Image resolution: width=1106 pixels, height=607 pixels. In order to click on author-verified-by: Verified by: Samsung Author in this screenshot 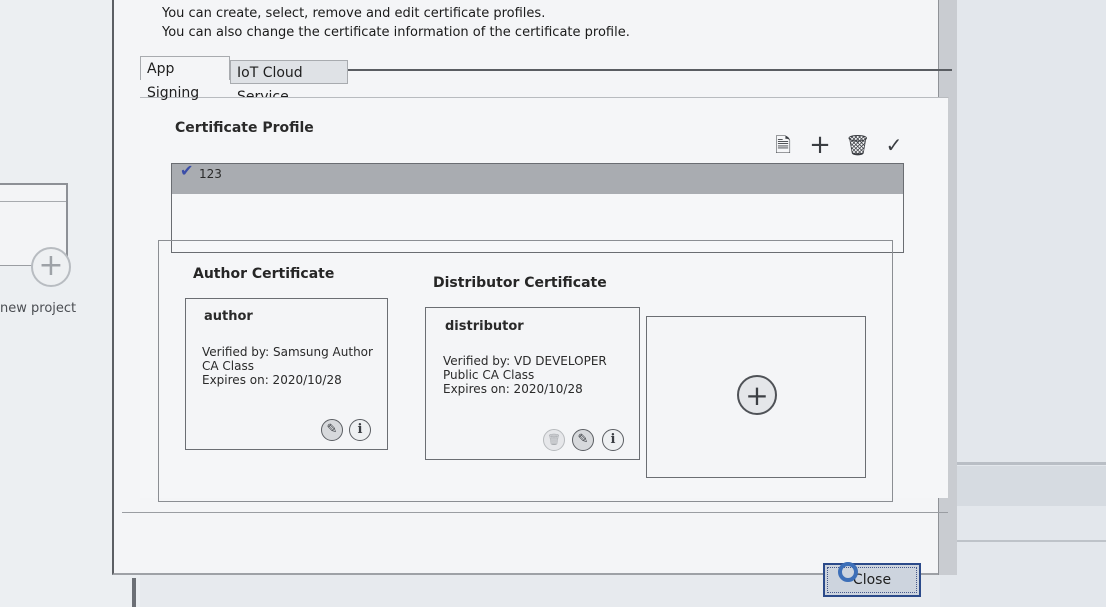, I will do `click(287, 352)`.